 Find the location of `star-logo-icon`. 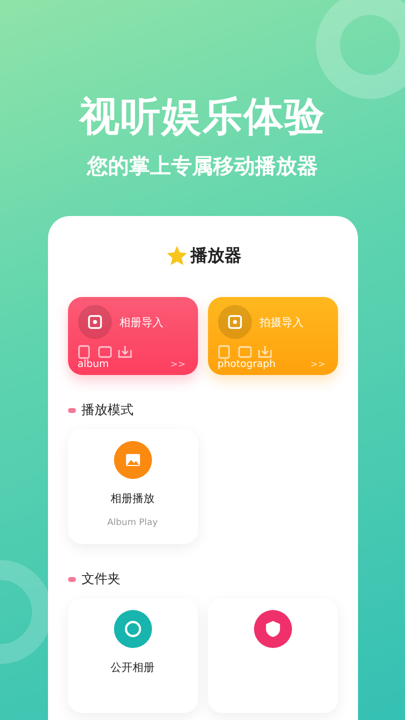

star-logo-icon is located at coordinates (177, 255).